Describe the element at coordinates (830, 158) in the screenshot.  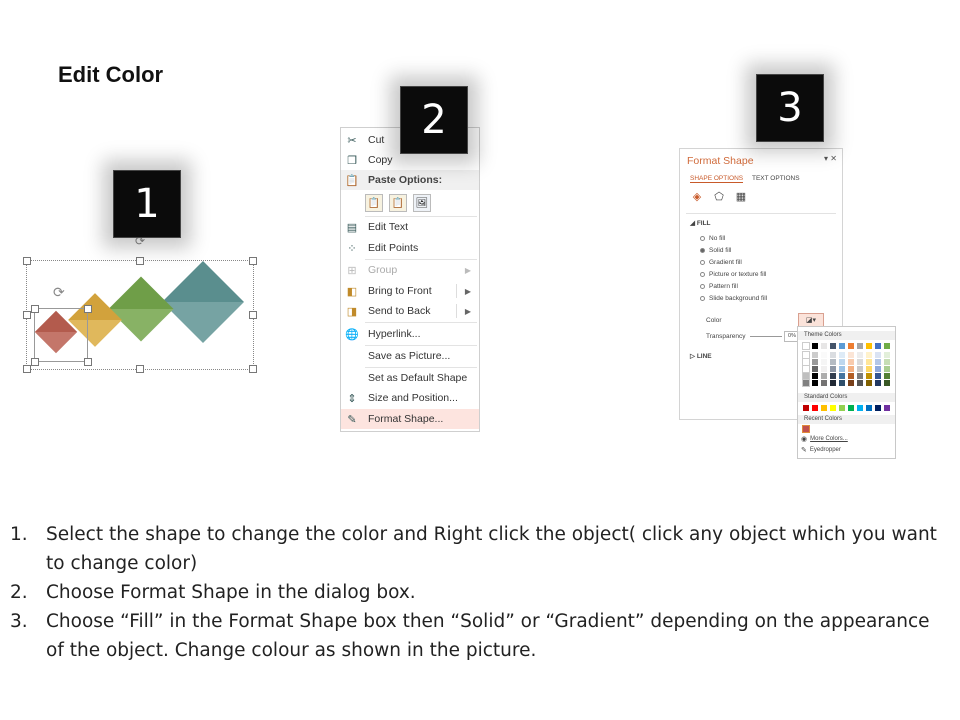
I see `pane-controls: ▾ ✕` at that location.